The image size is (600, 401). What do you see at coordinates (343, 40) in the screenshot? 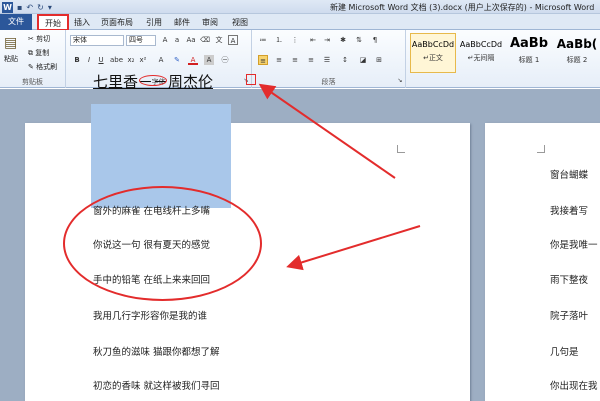
I see `chinese-layout-icon: ✱` at bounding box center [343, 40].